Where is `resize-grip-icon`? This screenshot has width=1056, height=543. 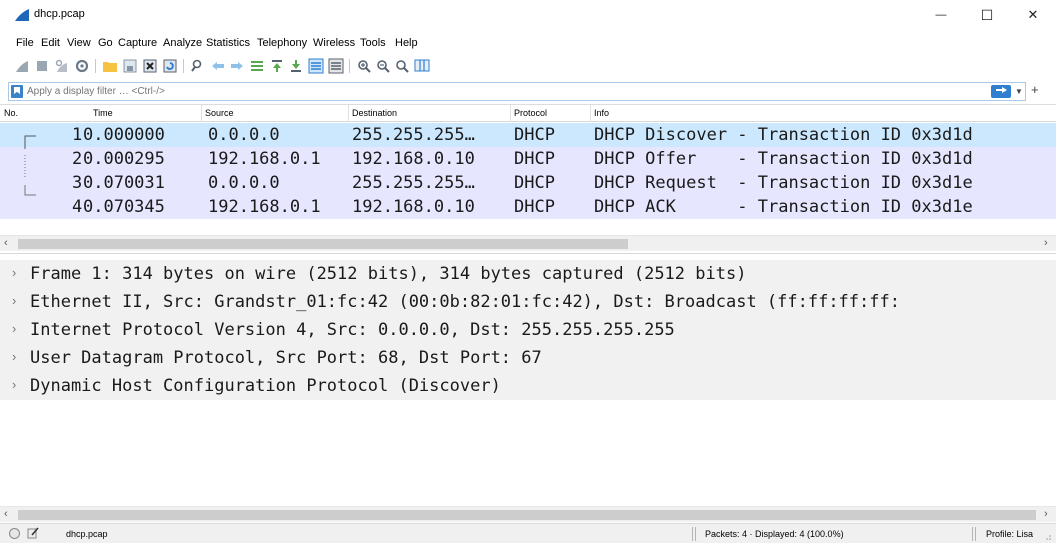
resize-grip-icon is located at coordinates (1048, 537).